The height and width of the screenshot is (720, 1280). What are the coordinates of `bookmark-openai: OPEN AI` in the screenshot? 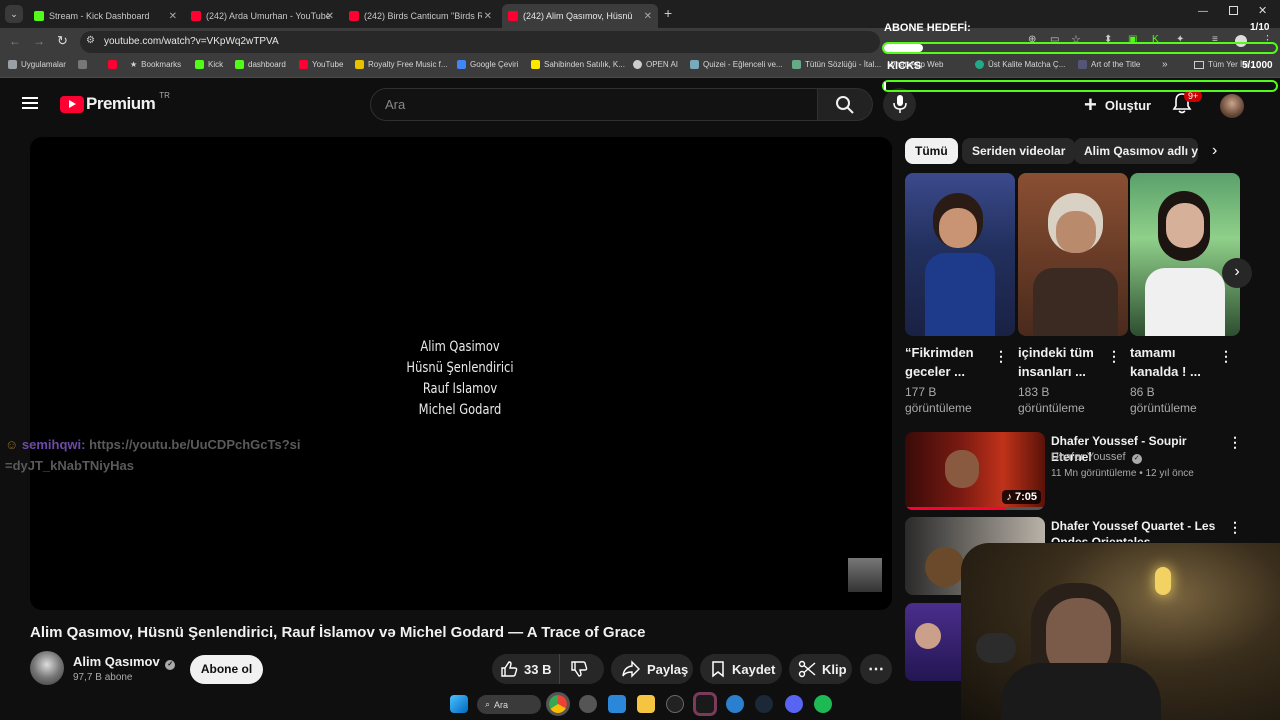 It's located at (655, 64).